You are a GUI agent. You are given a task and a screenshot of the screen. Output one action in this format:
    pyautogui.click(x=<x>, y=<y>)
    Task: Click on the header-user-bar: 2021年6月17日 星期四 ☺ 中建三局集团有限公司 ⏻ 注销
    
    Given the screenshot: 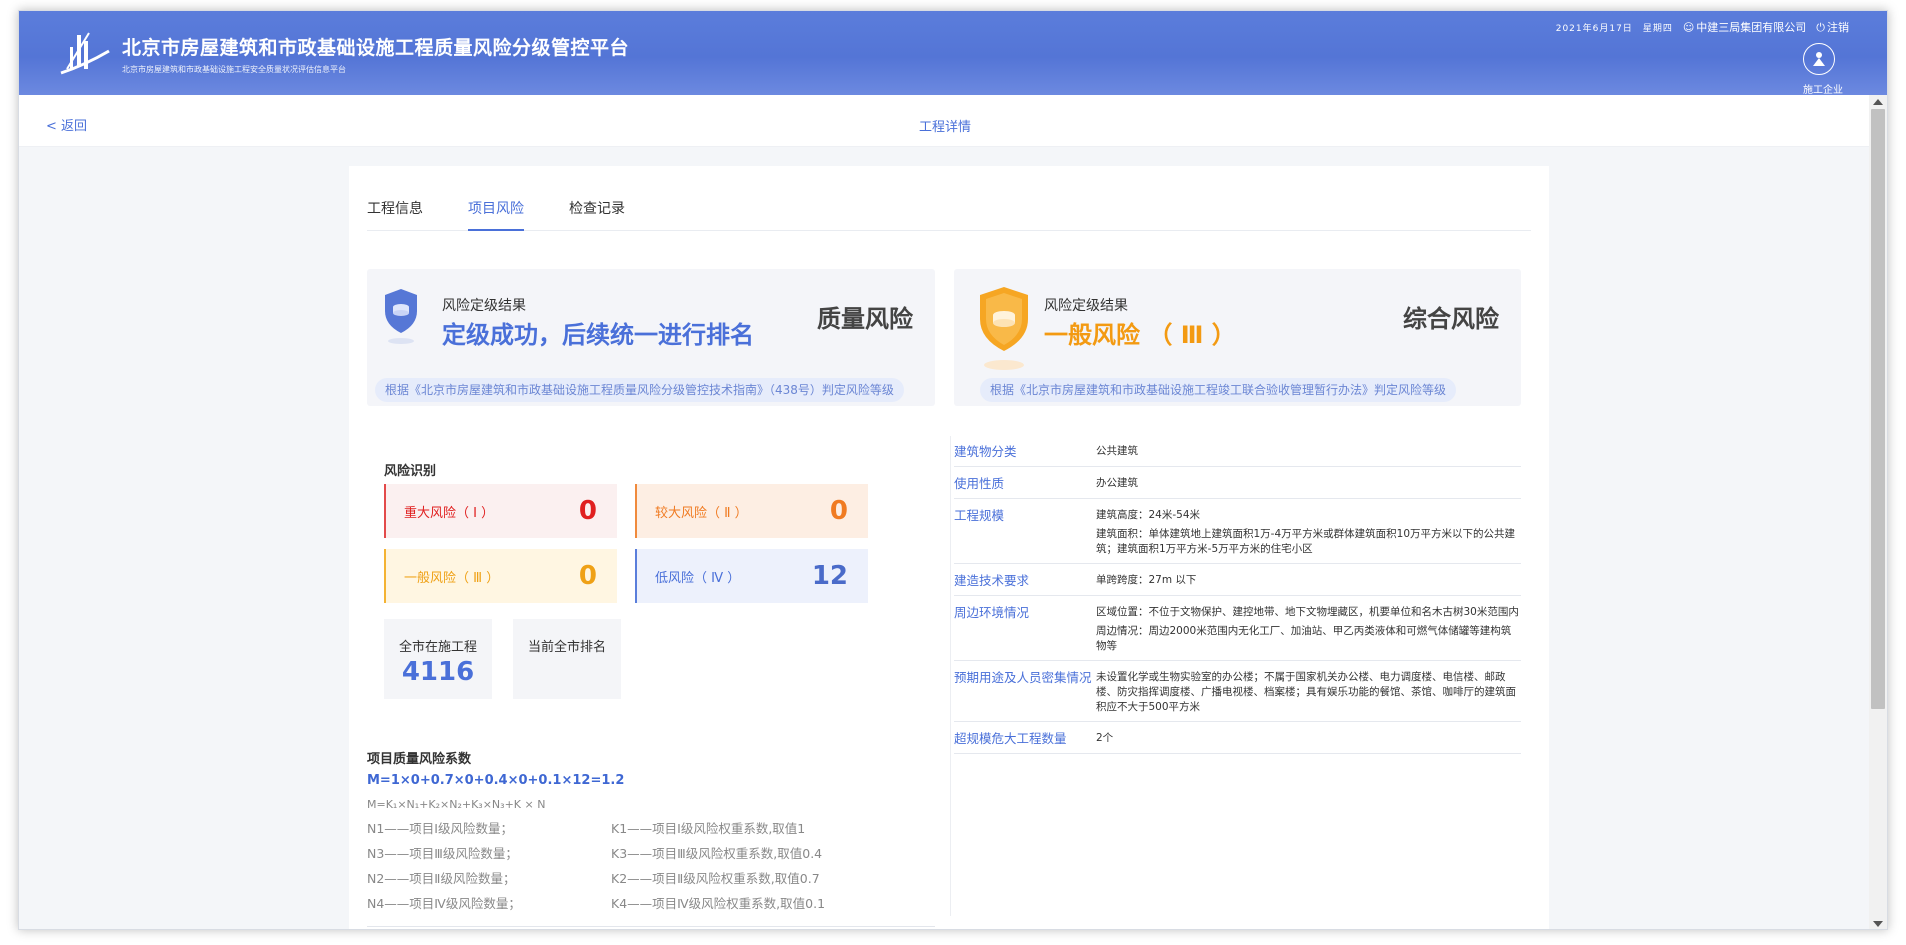 What is the action you would take?
    pyautogui.click(x=1702, y=27)
    